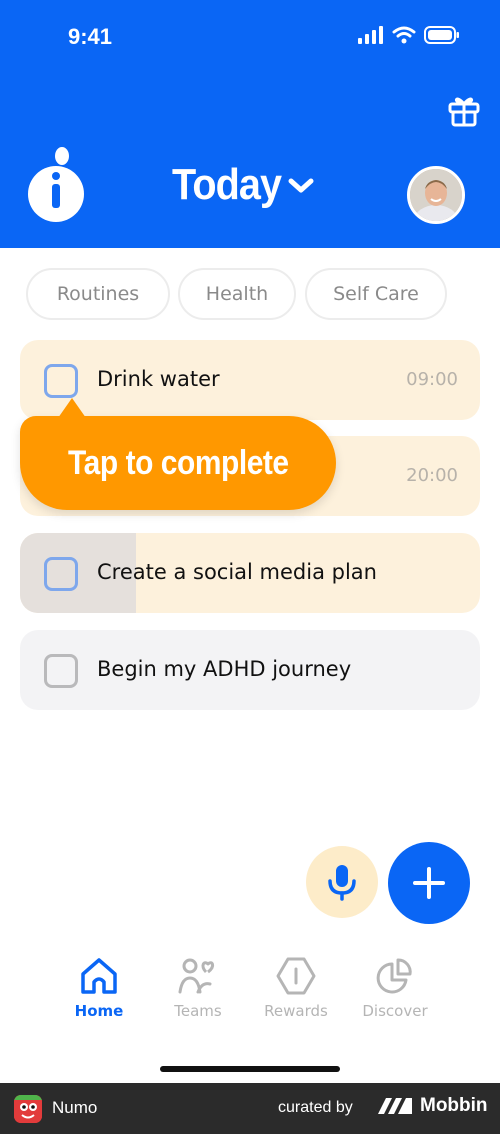 Image resolution: width=500 pixels, height=1134 pixels. What do you see at coordinates (296, 1011) in the screenshot?
I see `nav-label: Rewards` at bounding box center [296, 1011].